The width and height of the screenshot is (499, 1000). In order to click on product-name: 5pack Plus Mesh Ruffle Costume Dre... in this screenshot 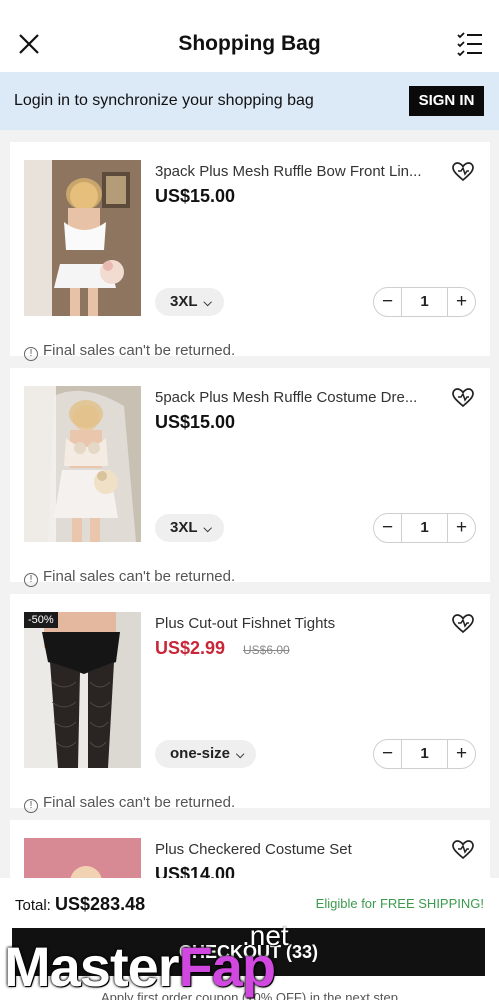, I will do `click(297, 397)`.